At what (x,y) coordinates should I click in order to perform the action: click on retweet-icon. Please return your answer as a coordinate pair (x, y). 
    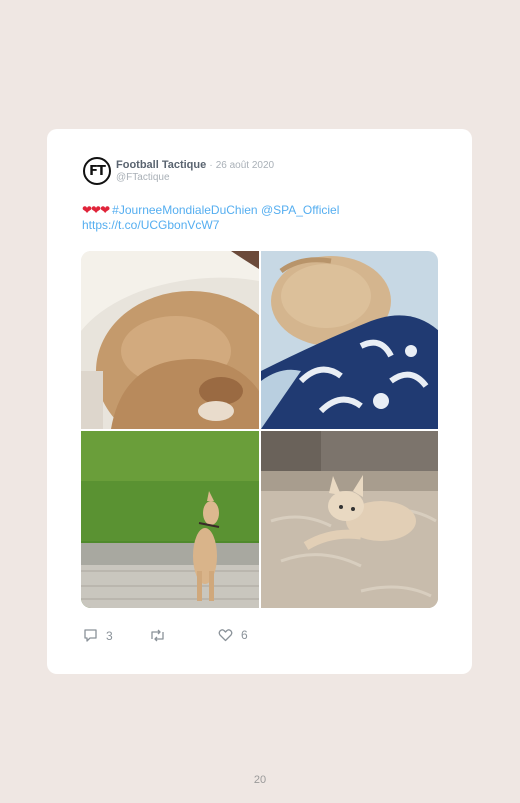
    Looking at the image, I should click on (157, 635).